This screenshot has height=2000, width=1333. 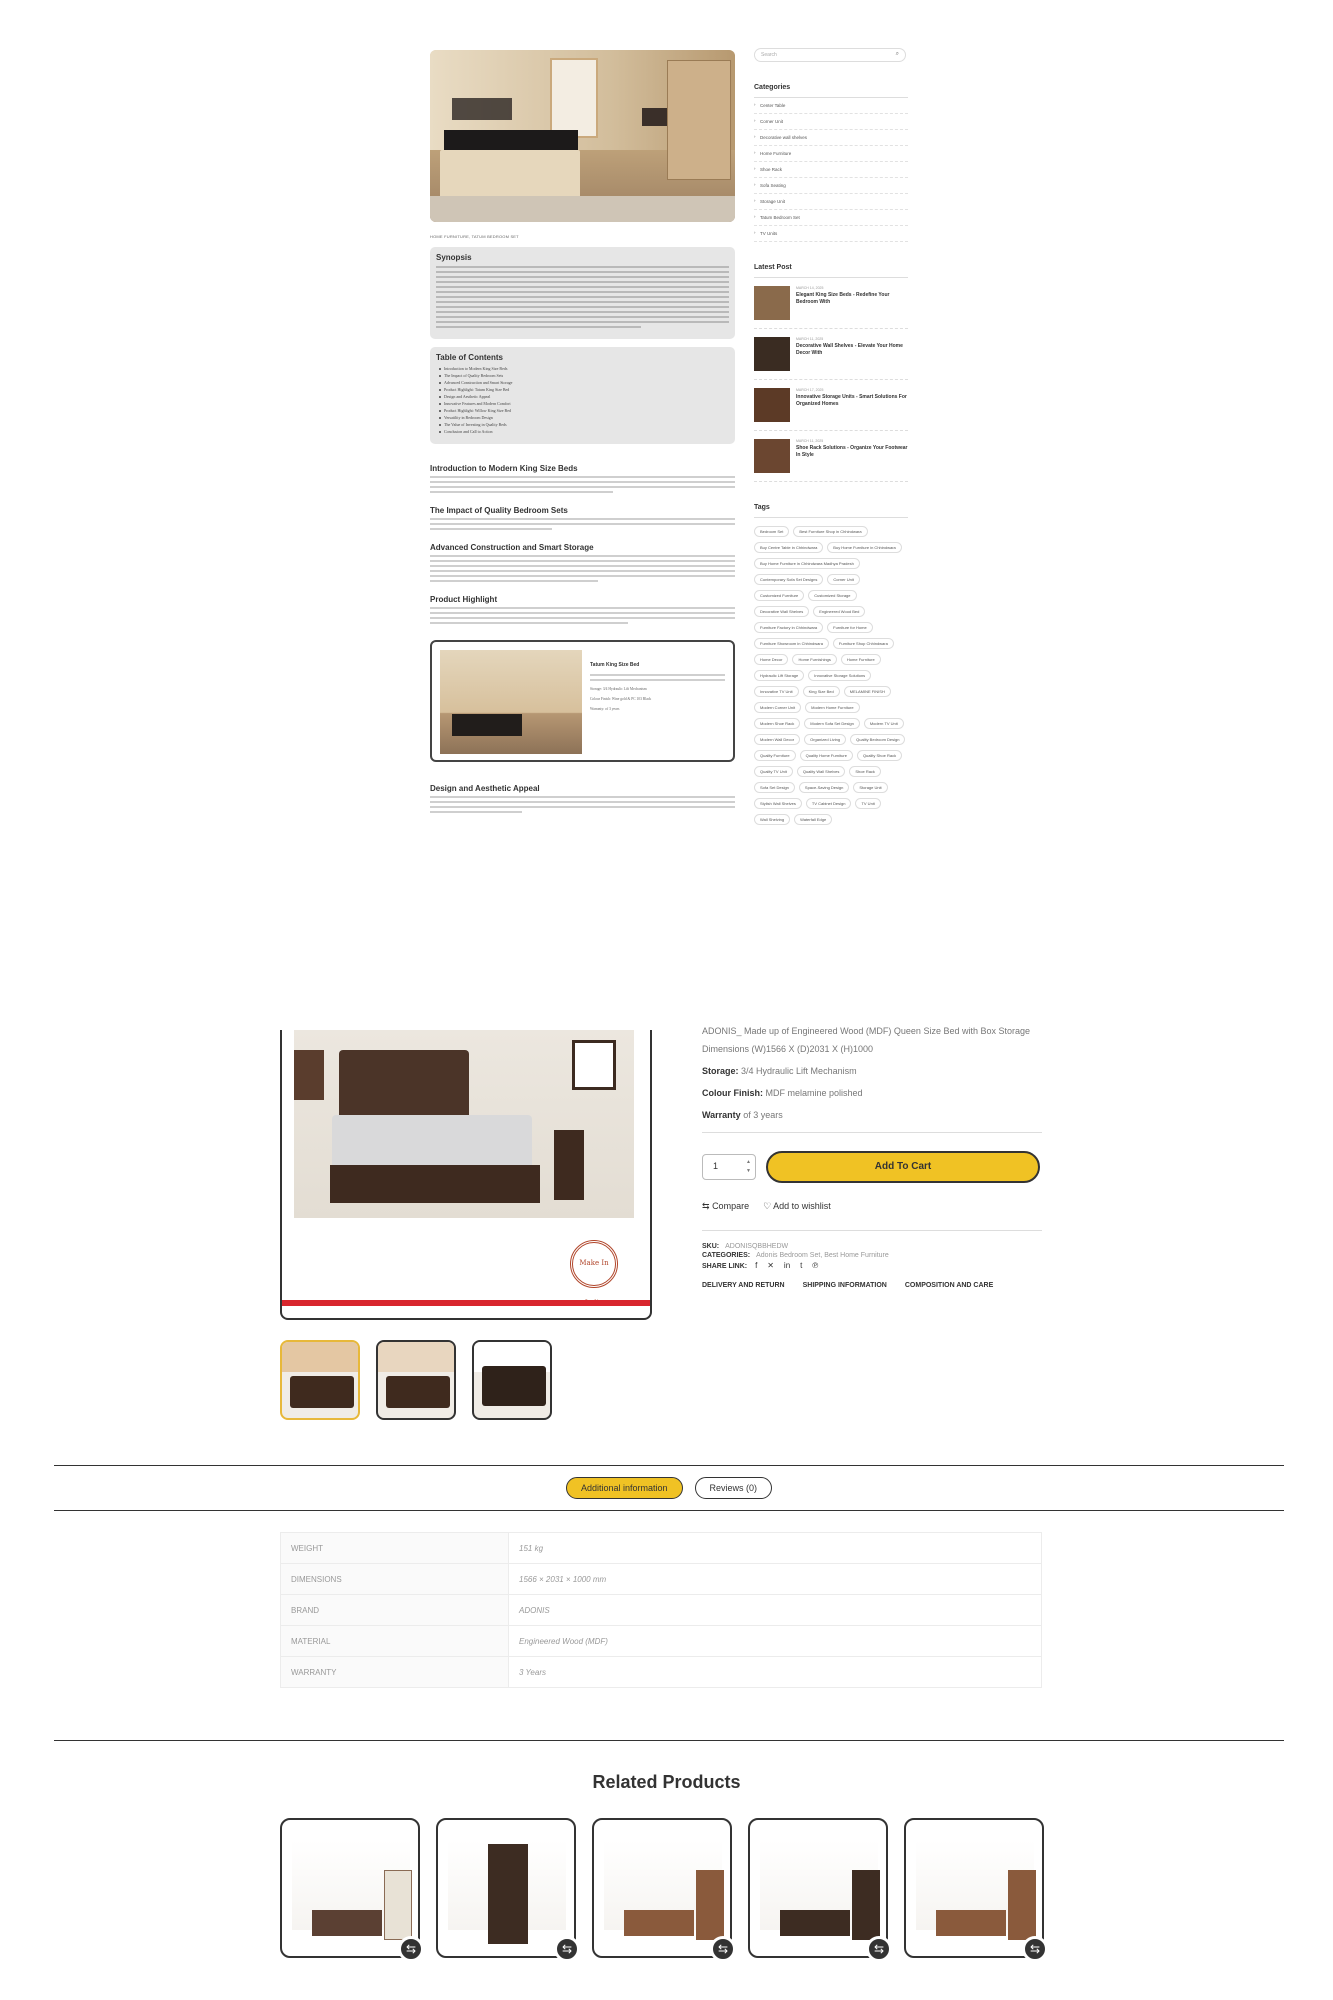 What do you see at coordinates (584, 396) in the screenshot?
I see `toc-item: Design and Aesthetic Appeal` at bounding box center [584, 396].